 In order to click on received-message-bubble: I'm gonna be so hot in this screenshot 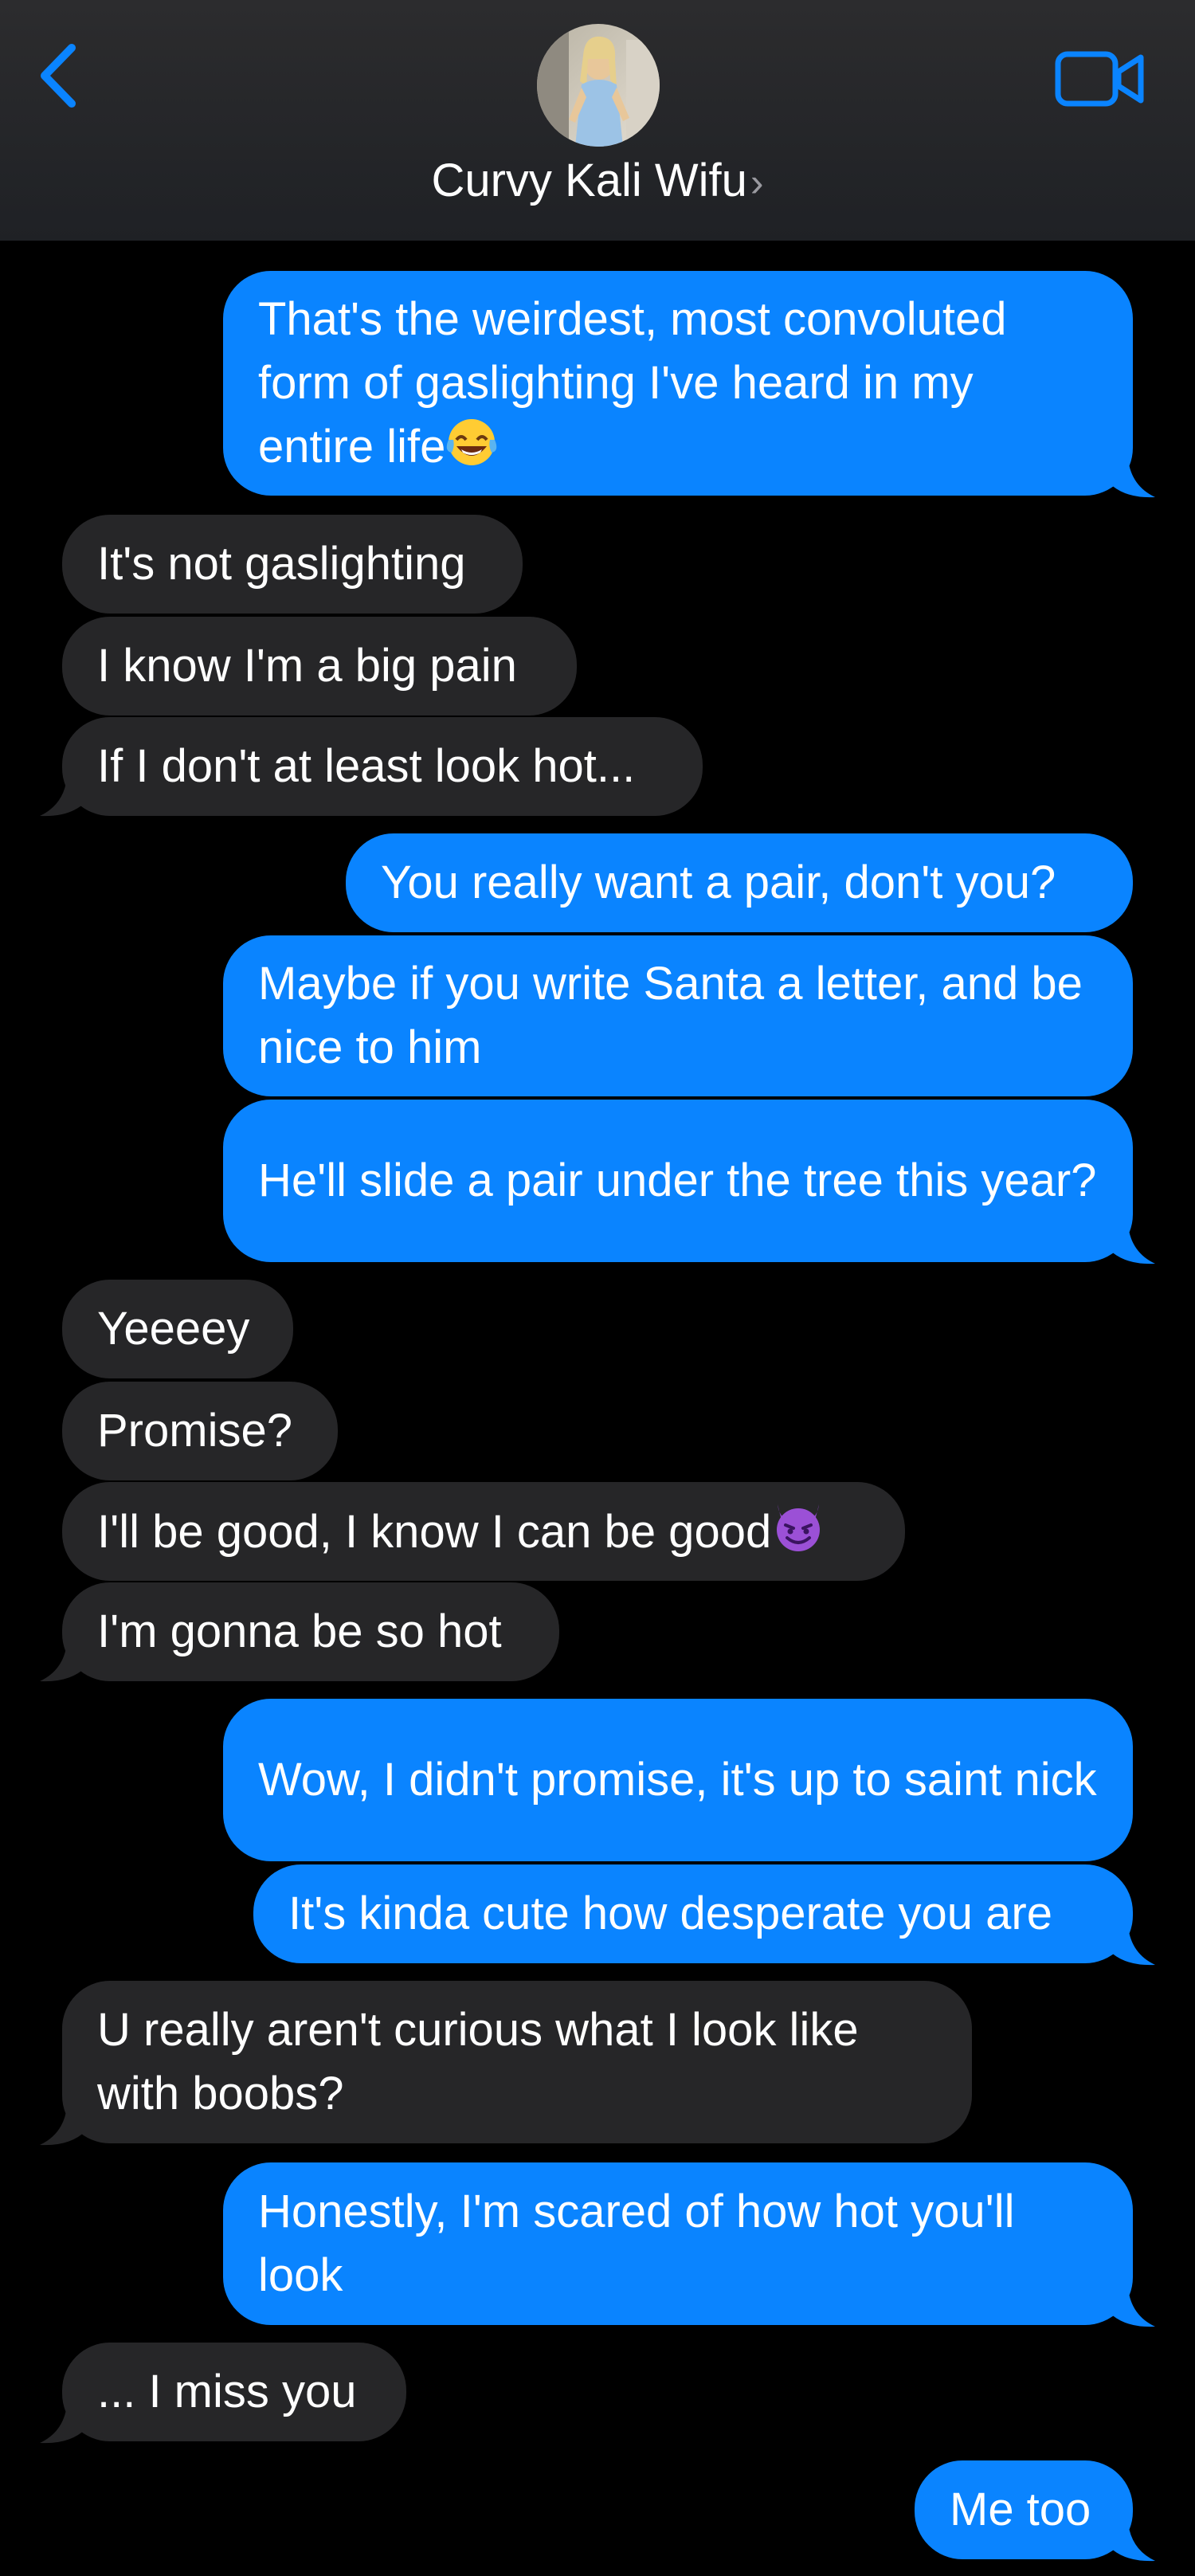, I will do `click(310, 1631)`.